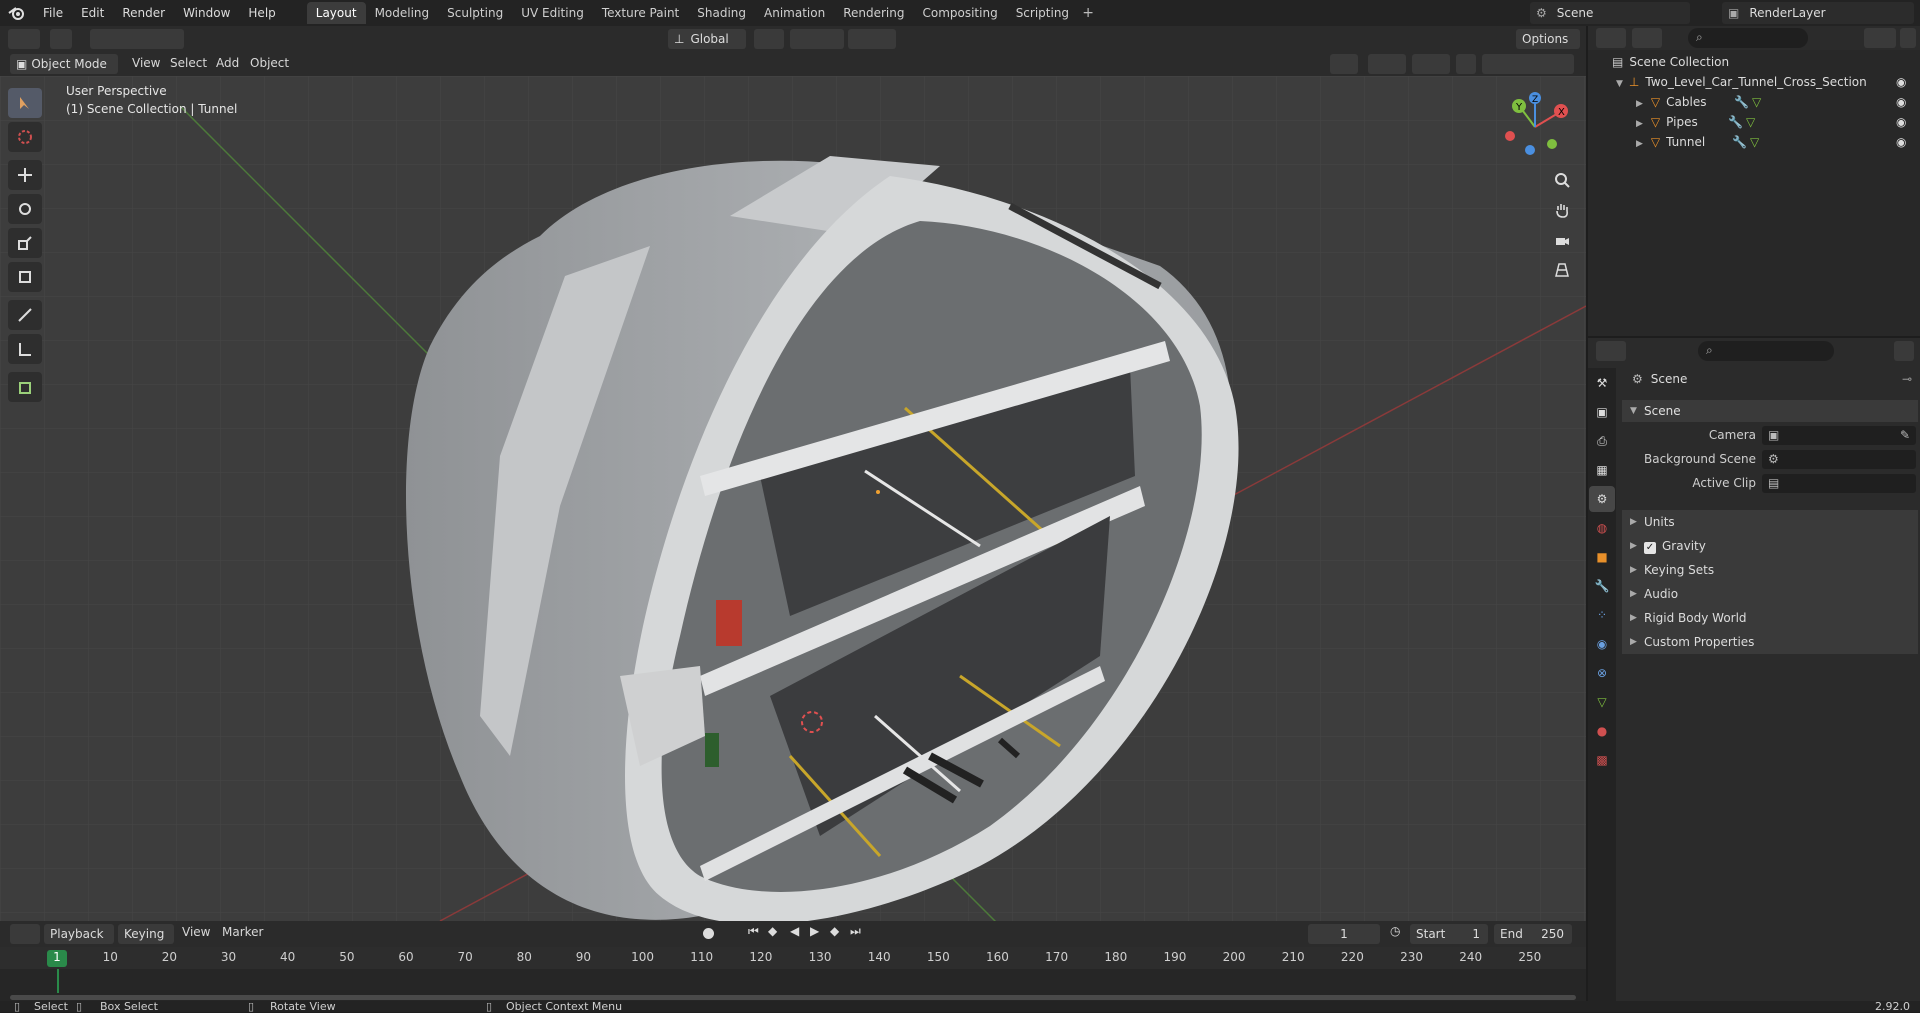 The width and height of the screenshot is (1920, 1013). Describe the element at coordinates (1449, 934) in the screenshot. I see `start-frame-field: Start 1` at that location.